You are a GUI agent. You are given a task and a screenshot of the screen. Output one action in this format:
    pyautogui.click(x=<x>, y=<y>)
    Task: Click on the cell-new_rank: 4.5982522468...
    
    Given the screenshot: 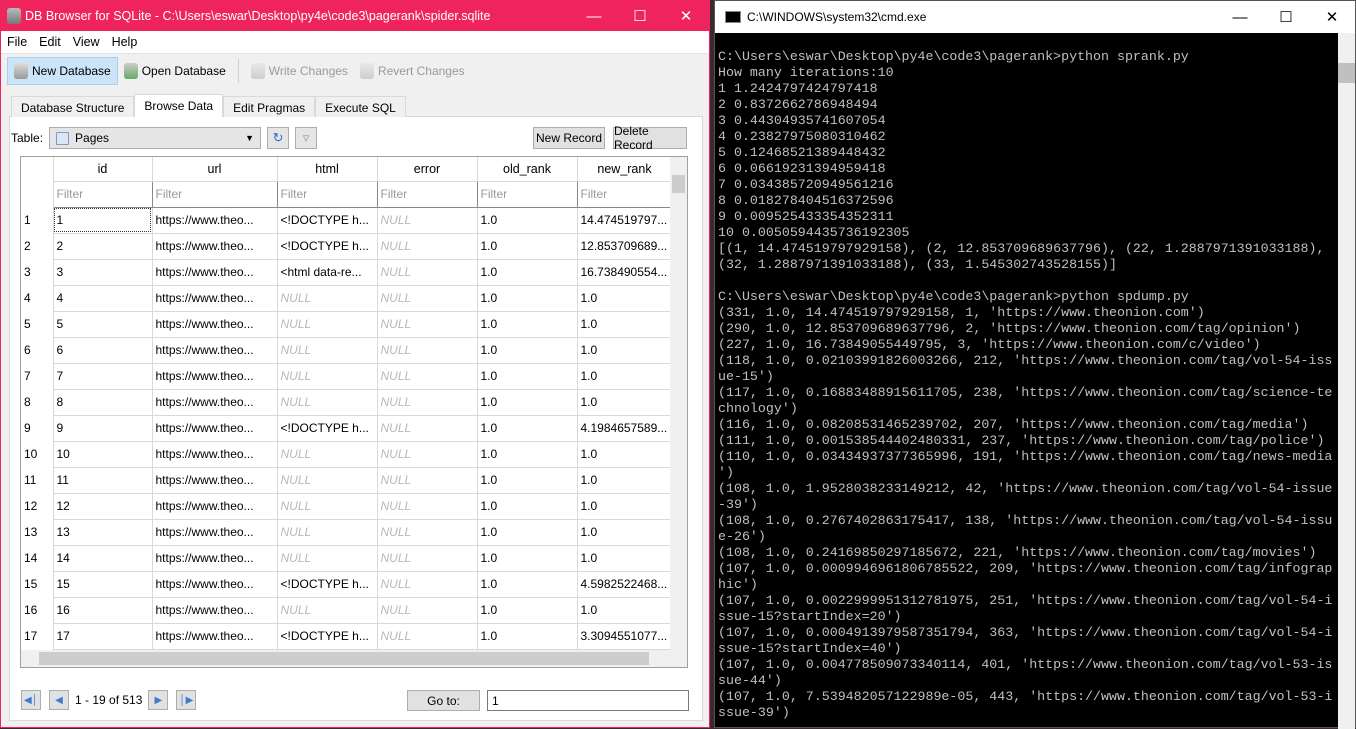 What is the action you would take?
    pyautogui.click(x=625, y=584)
    